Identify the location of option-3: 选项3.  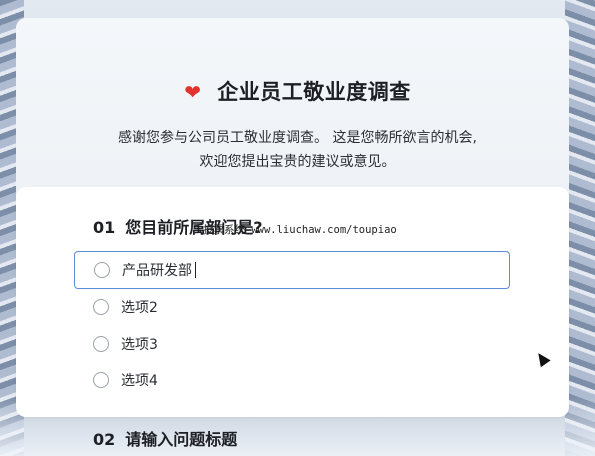
(125, 344).